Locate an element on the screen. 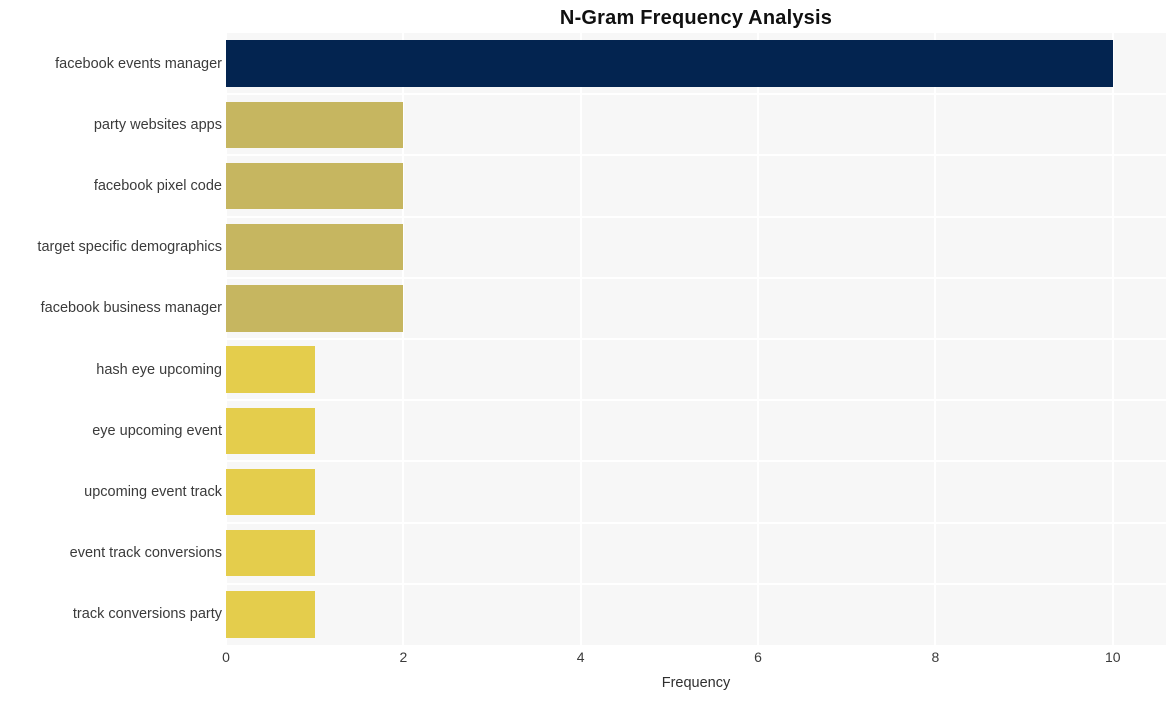 The image size is (1166, 701). x-axis-title: Frequency is located at coordinates (696, 683).